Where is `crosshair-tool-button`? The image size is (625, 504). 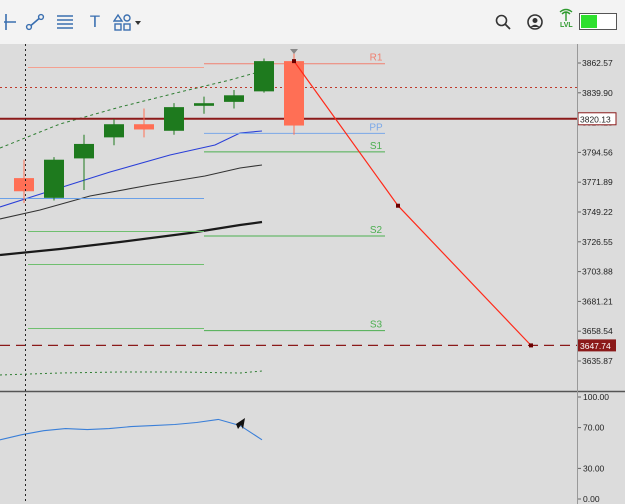 crosshair-tool-button is located at coordinates (11, 22).